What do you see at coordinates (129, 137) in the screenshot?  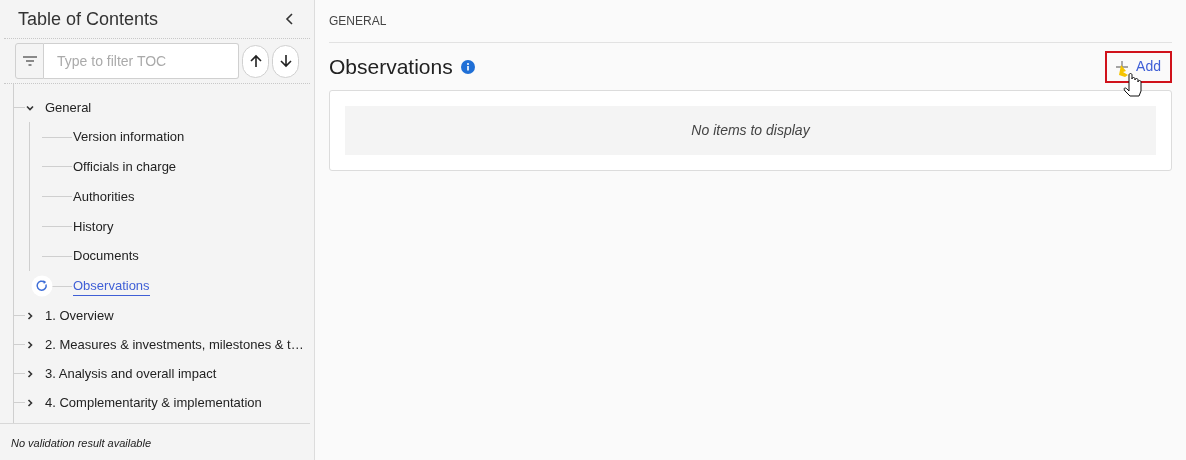 I see `toc-item: Version information` at bounding box center [129, 137].